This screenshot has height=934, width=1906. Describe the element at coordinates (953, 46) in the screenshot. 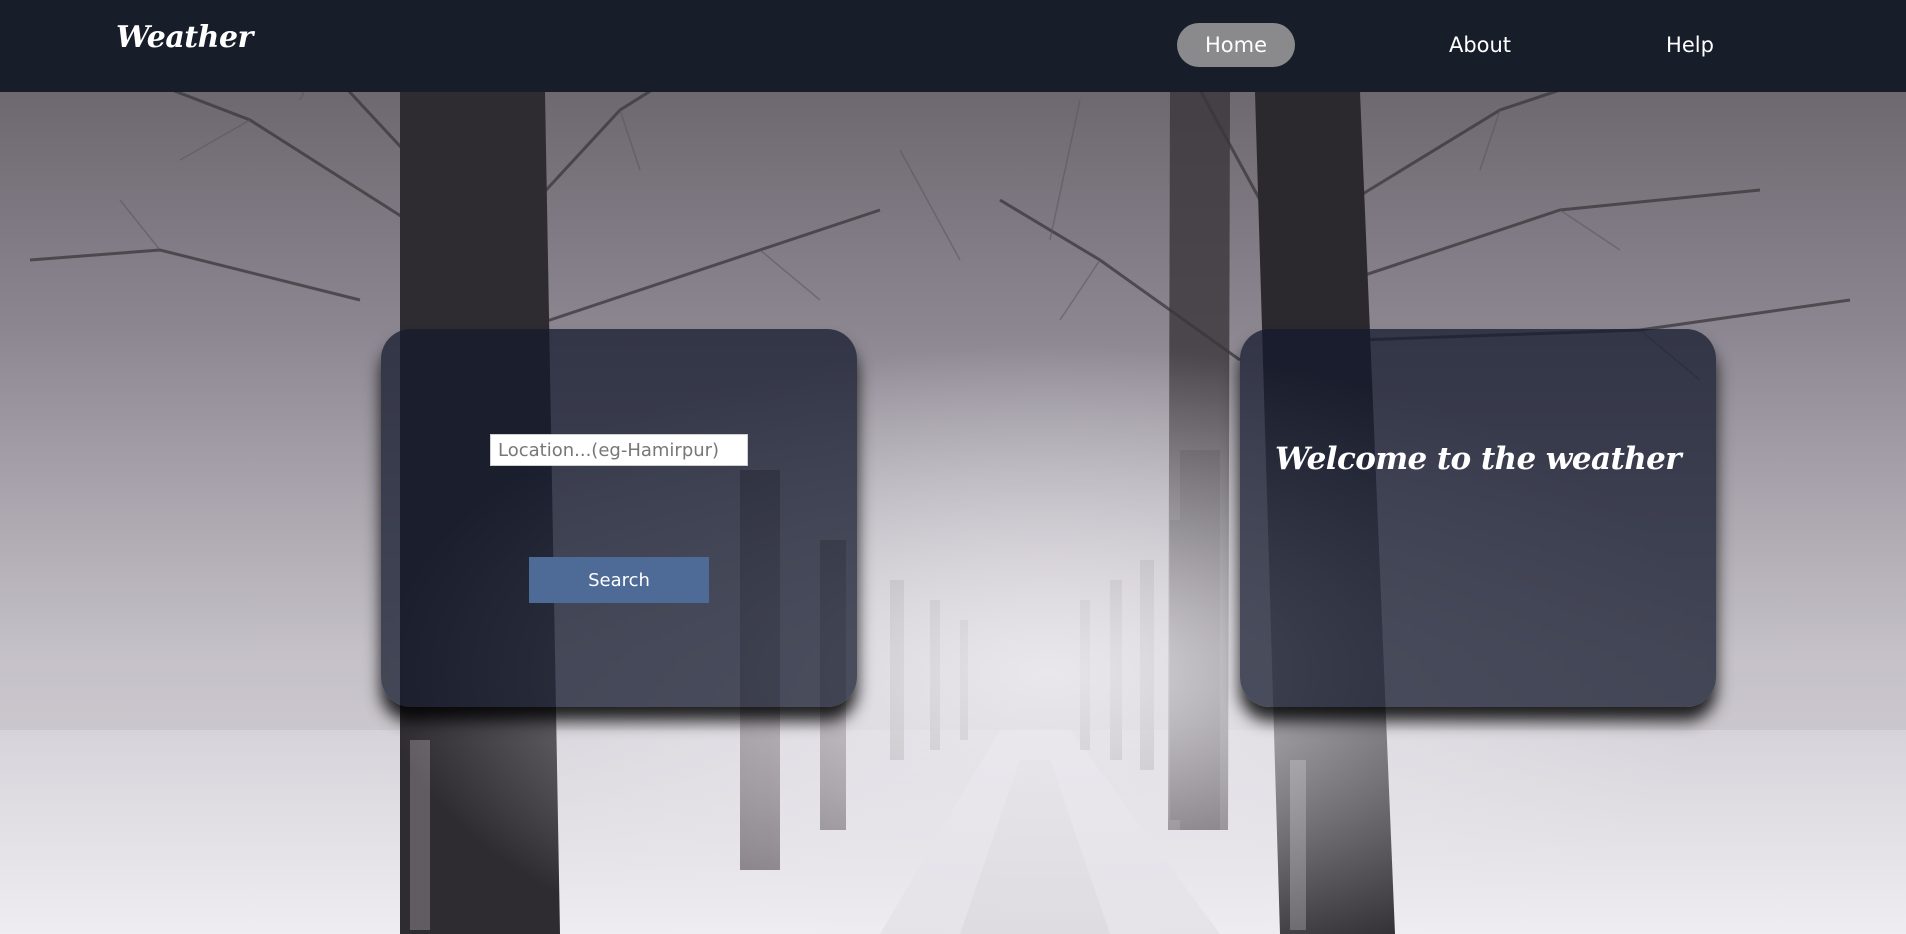

I see `top-navbar: Weather Home About Help` at that location.